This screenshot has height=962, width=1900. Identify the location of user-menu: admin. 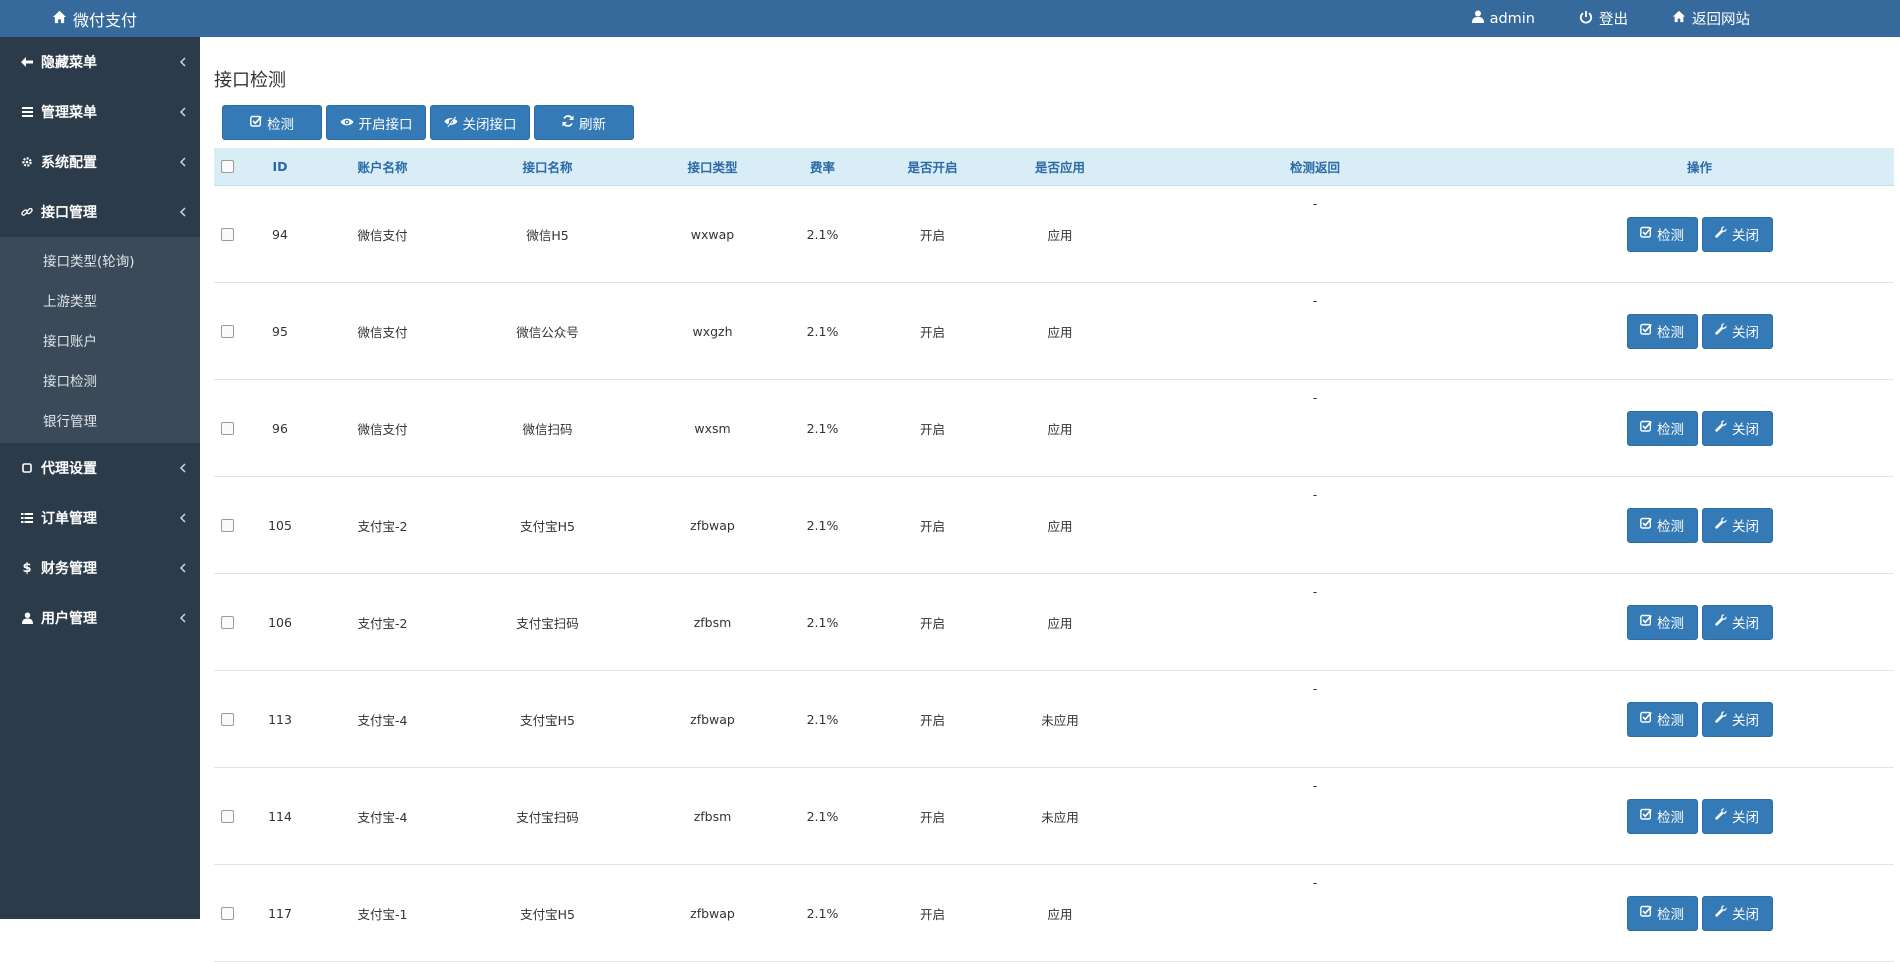
(1503, 18).